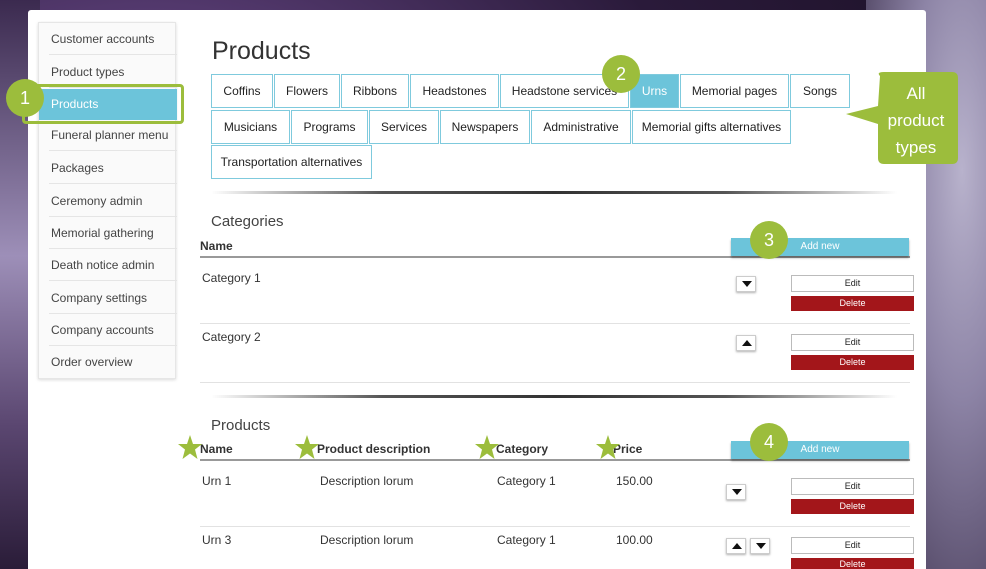 Image resolution: width=986 pixels, height=569 pixels. What do you see at coordinates (108, 168) in the screenshot?
I see `sidebar-item-packages: Packages` at bounding box center [108, 168].